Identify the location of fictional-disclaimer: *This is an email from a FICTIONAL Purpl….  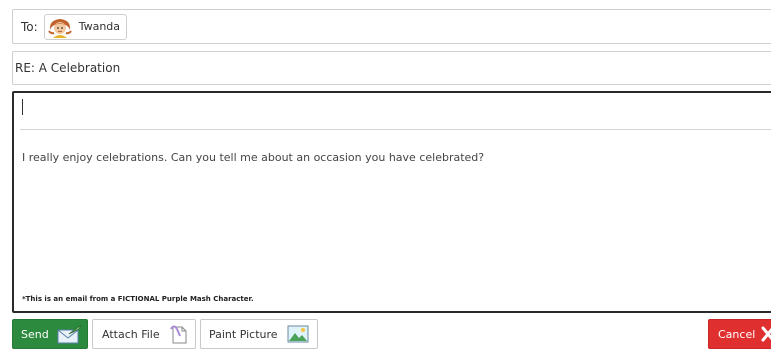
(138, 299).